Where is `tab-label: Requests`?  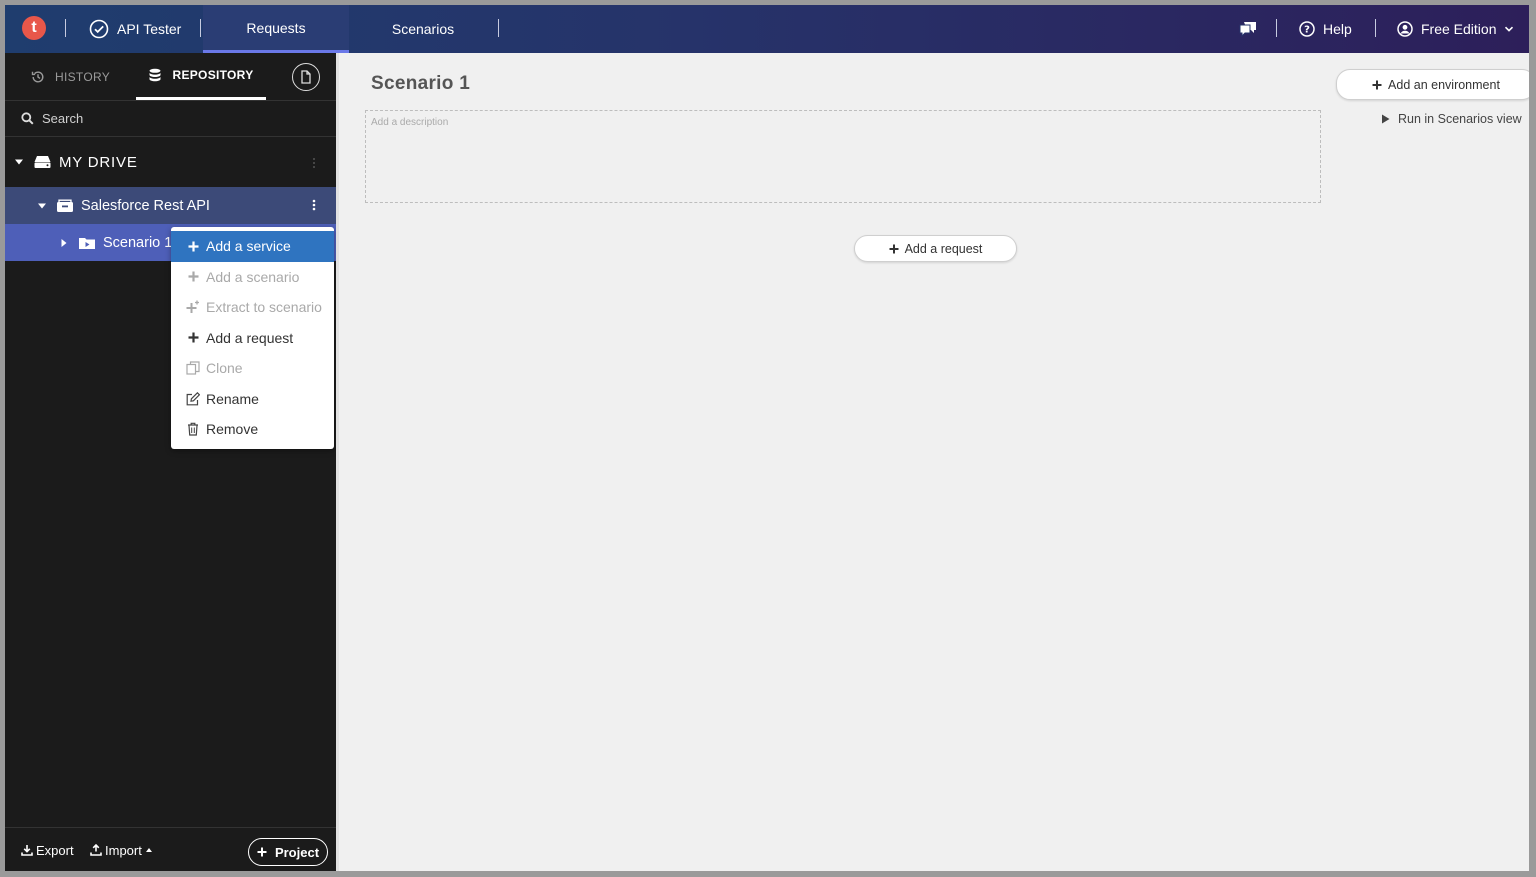
tab-label: Requests is located at coordinates (276, 27).